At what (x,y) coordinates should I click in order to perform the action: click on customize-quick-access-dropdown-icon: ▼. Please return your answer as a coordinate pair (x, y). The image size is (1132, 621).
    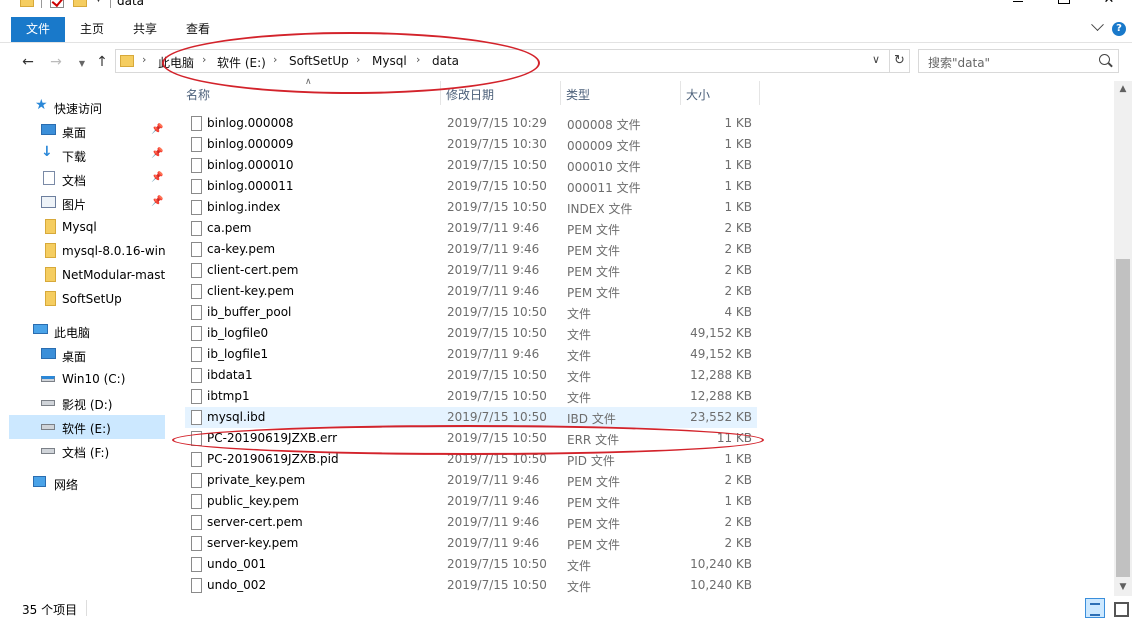
    Looking at the image, I should click on (98, 2).